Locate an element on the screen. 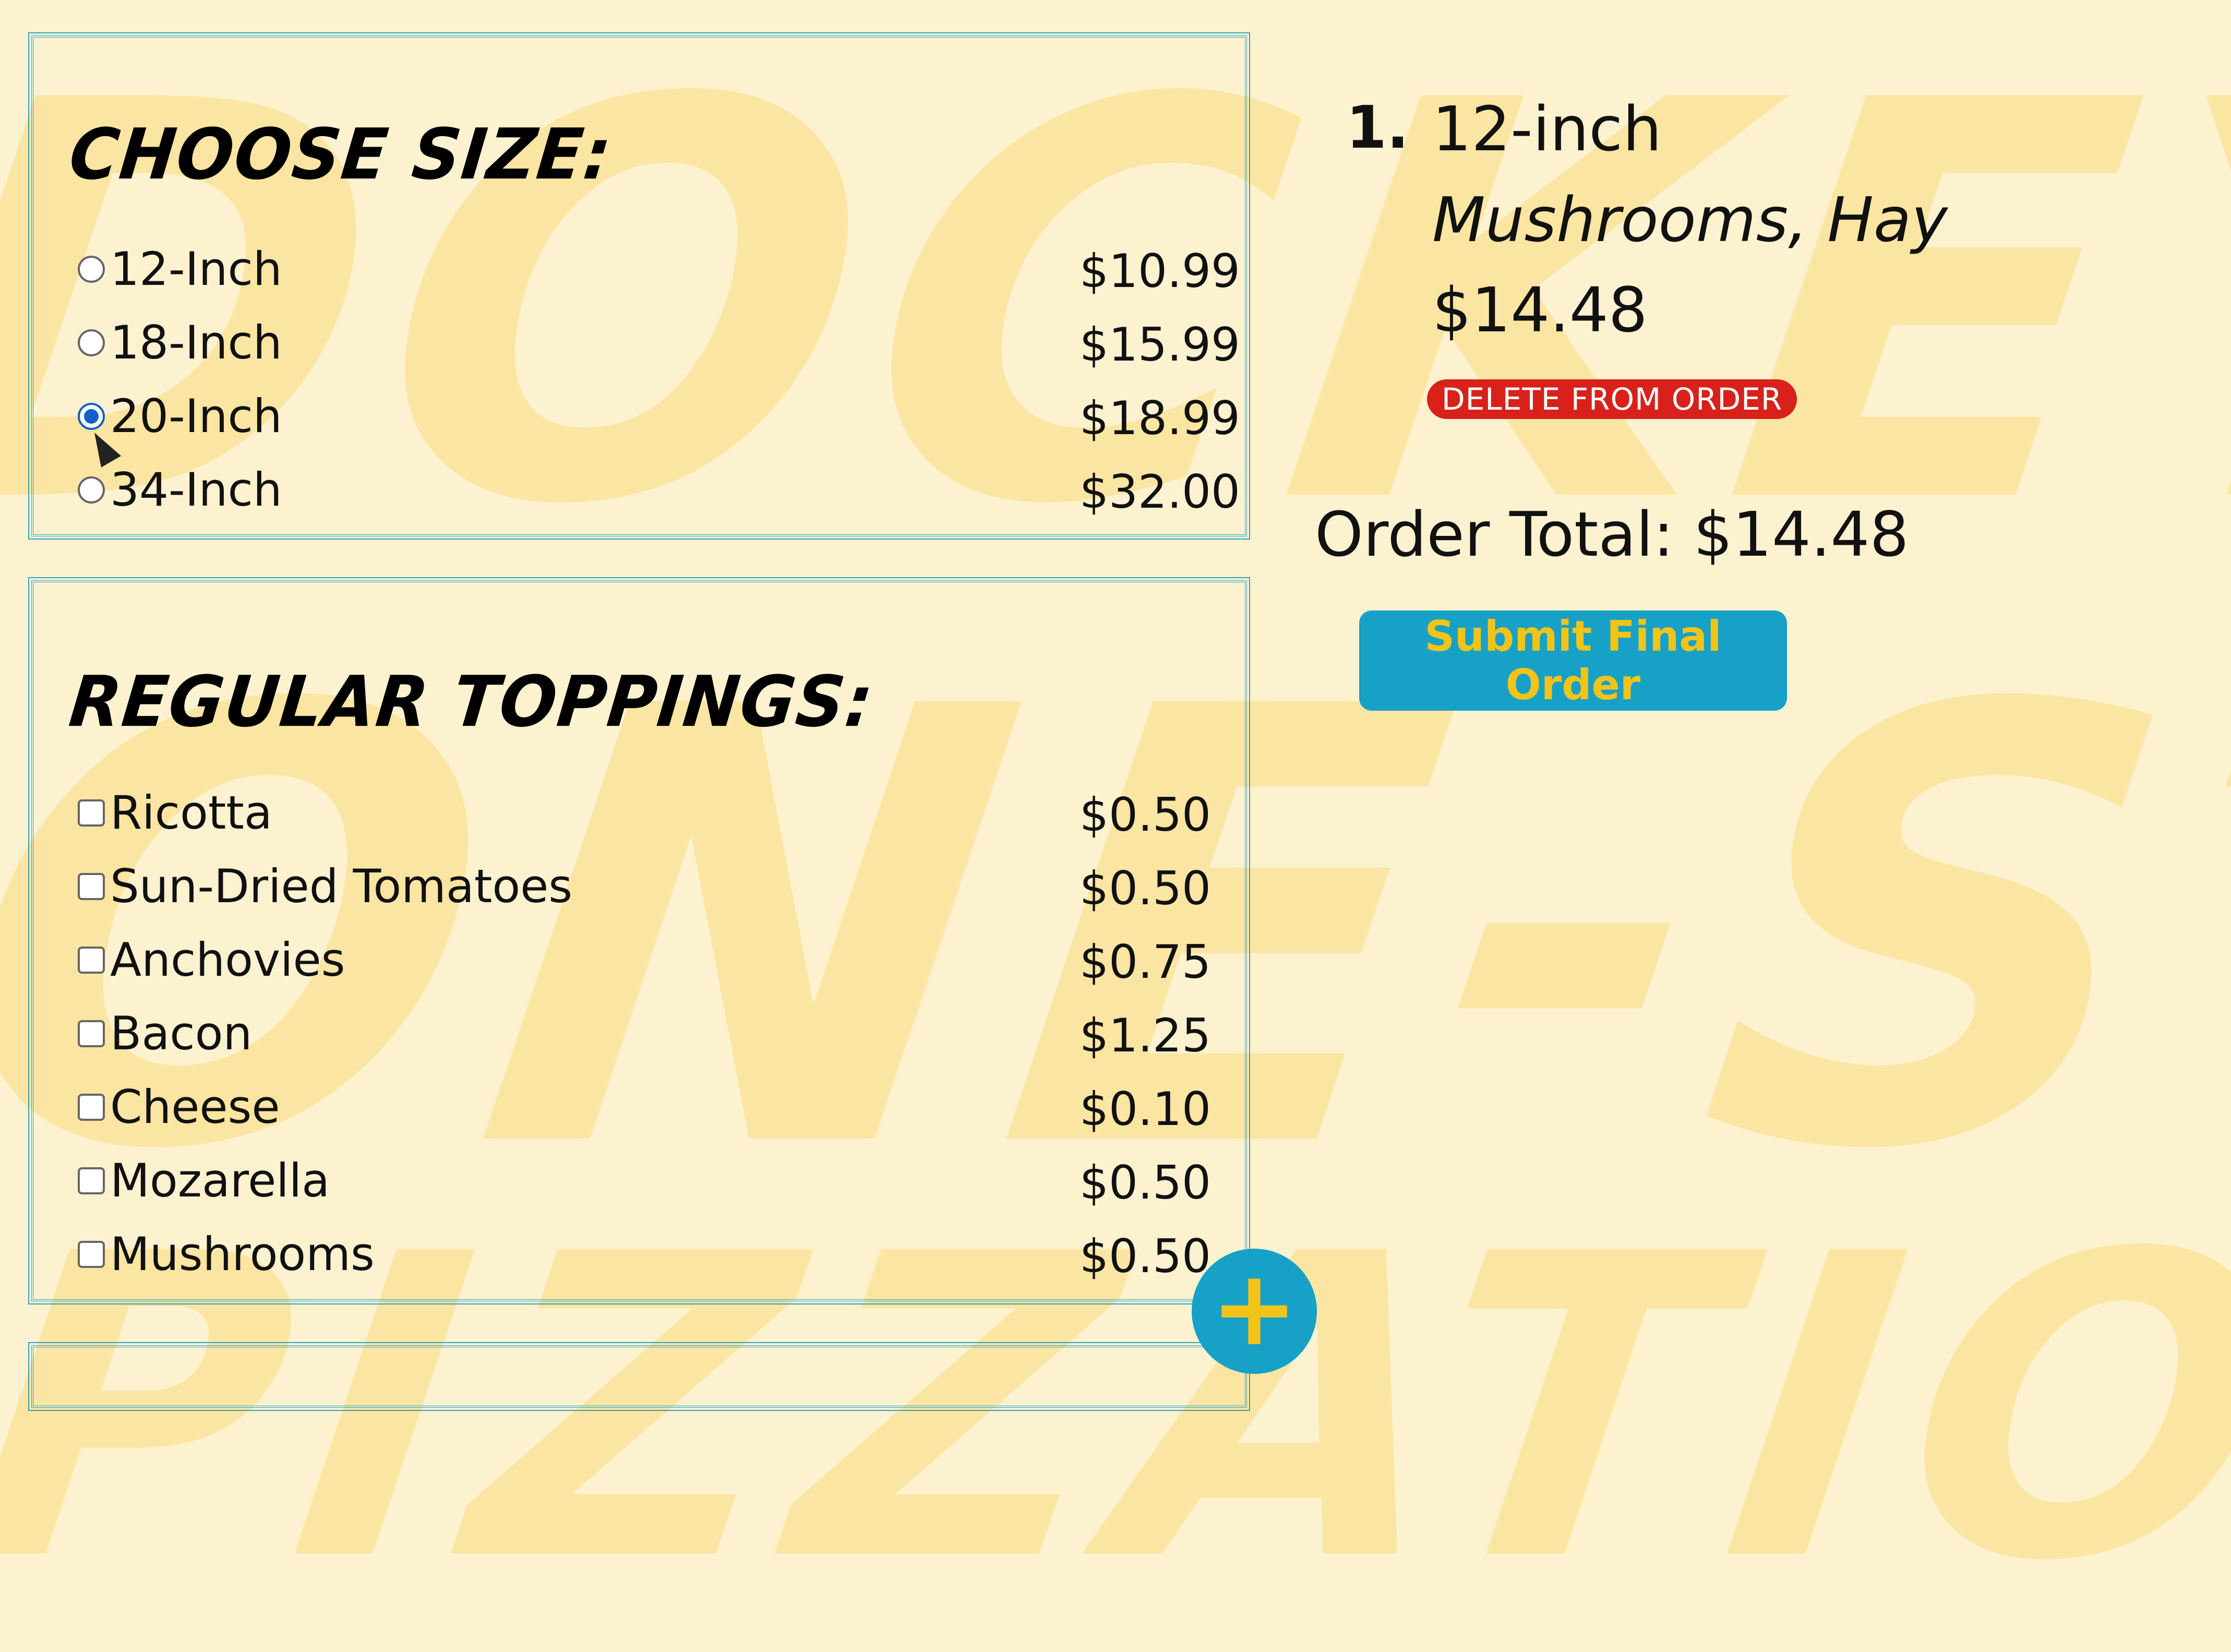 The image size is (2231, 1652). topping-option-ricotta: Ricotta $0.50 is located at coordinates (646, 814).